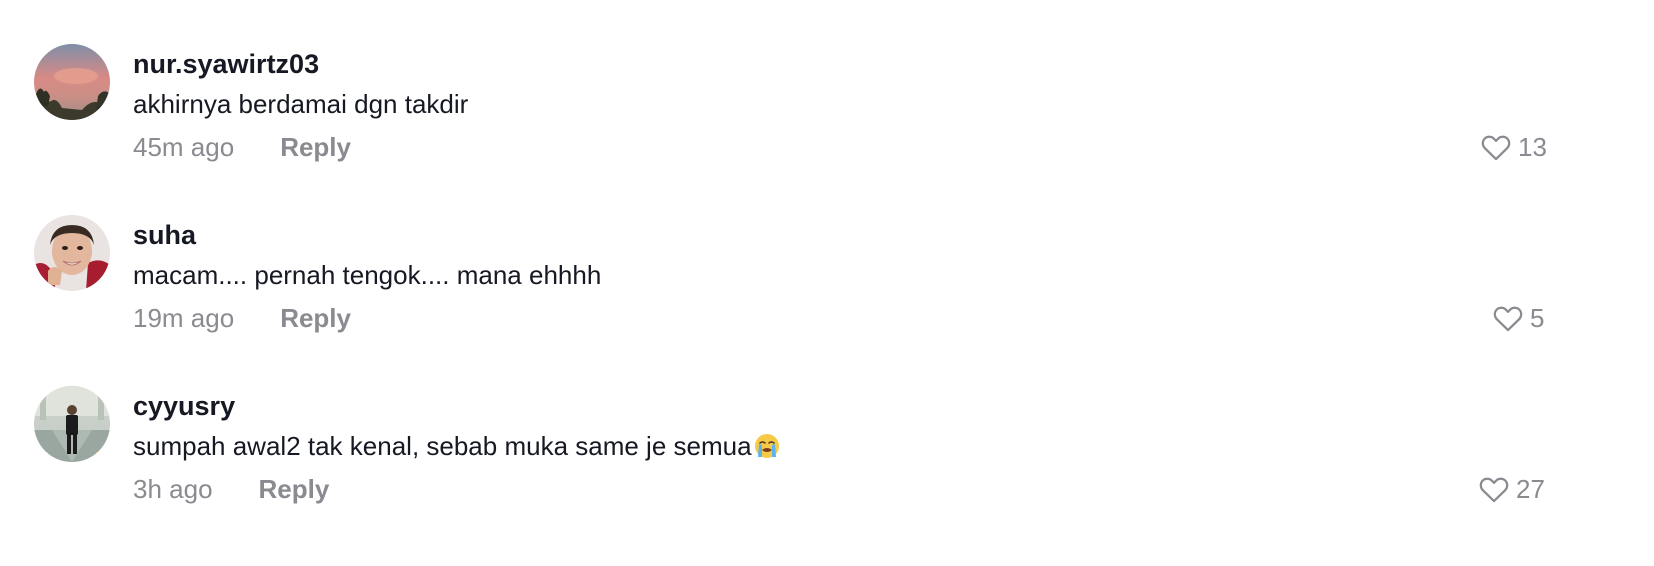  Describe the element at coordinates (242, 318) in the screenshot. I see `comment-meta: 19m ago Reply` at that location.